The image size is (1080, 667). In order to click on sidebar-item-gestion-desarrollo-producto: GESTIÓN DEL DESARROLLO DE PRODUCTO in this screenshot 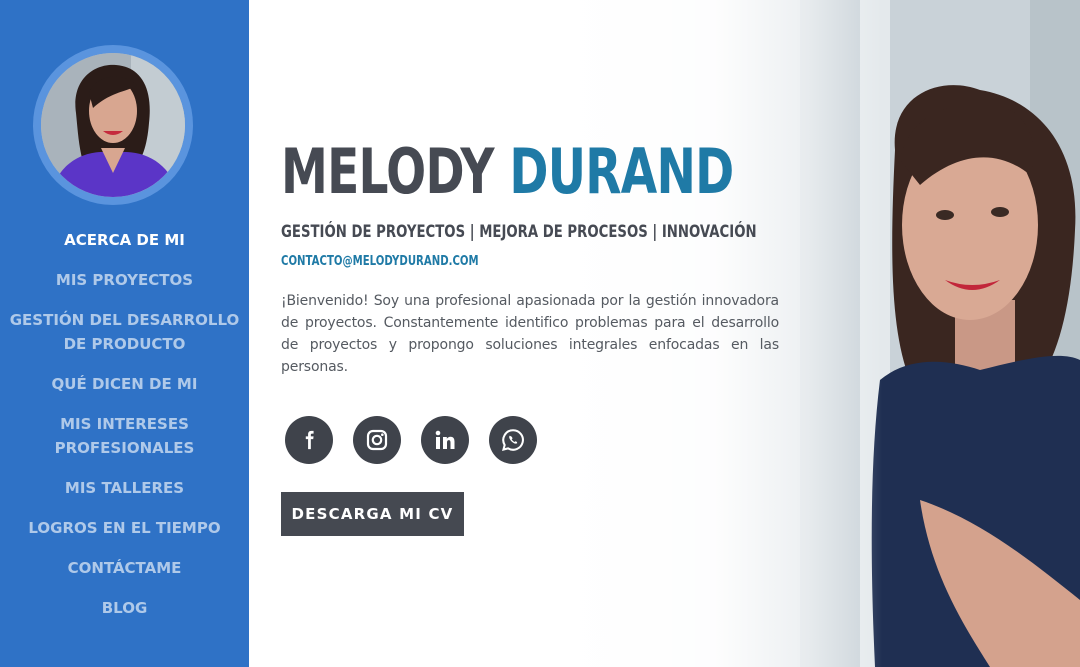, I will do `click(124, 332)`.